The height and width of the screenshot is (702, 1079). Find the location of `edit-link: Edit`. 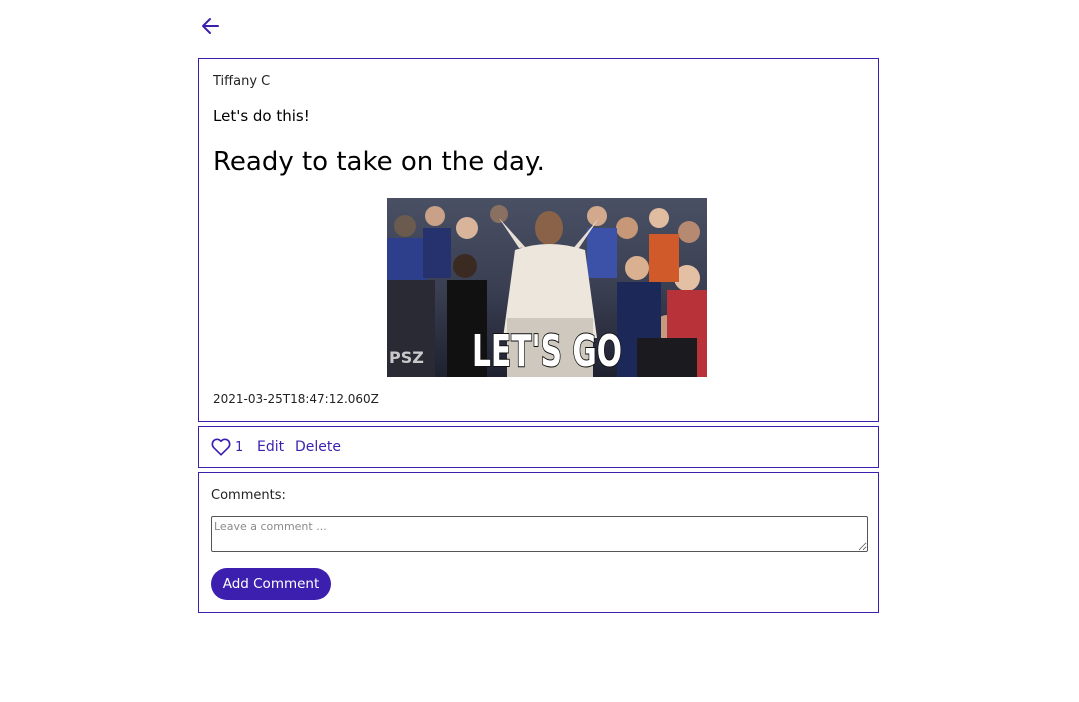

edit-link: Edit is located at coordinates (270, 447).